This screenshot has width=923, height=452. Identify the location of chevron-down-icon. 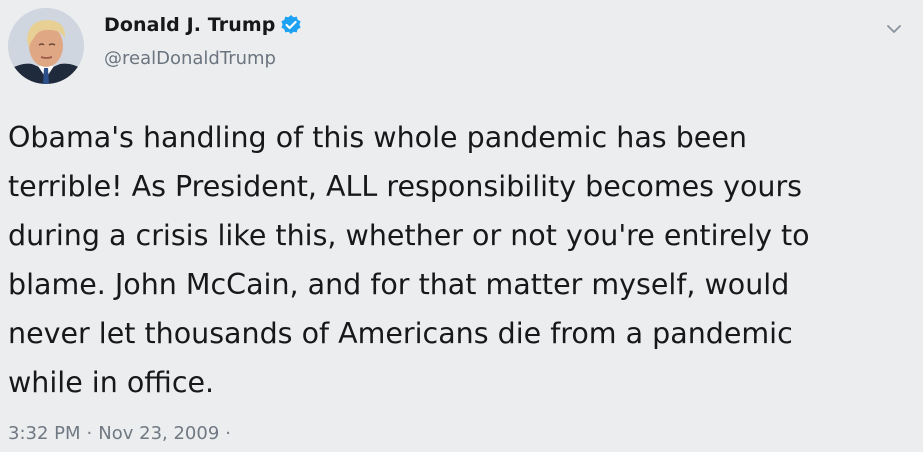
(894, 29).